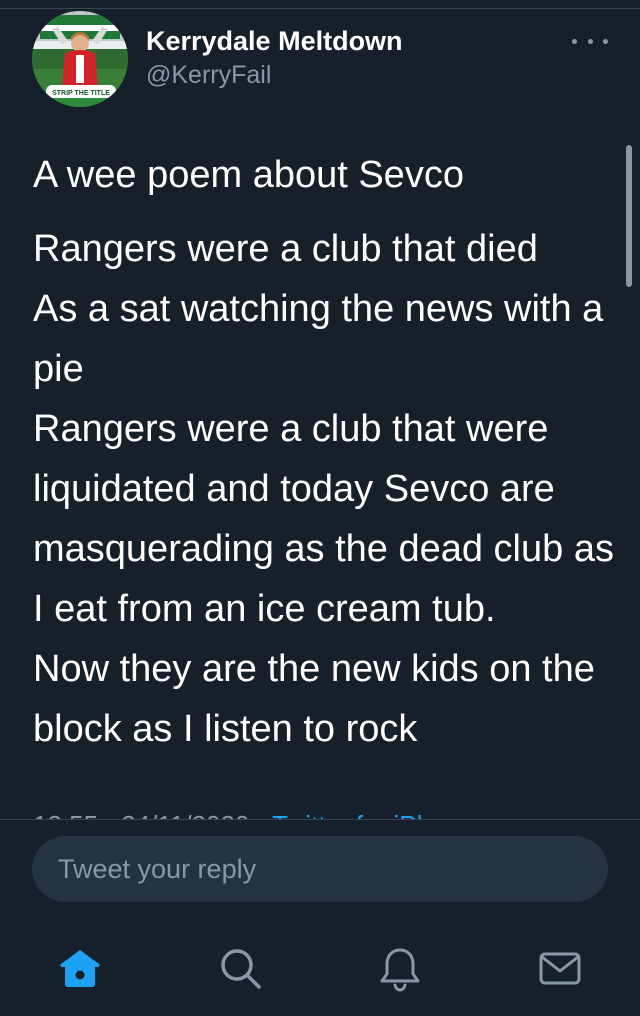 The height and width of the screenshot is (1016, 640). I want to click on messages-tab, so click(560, 968).